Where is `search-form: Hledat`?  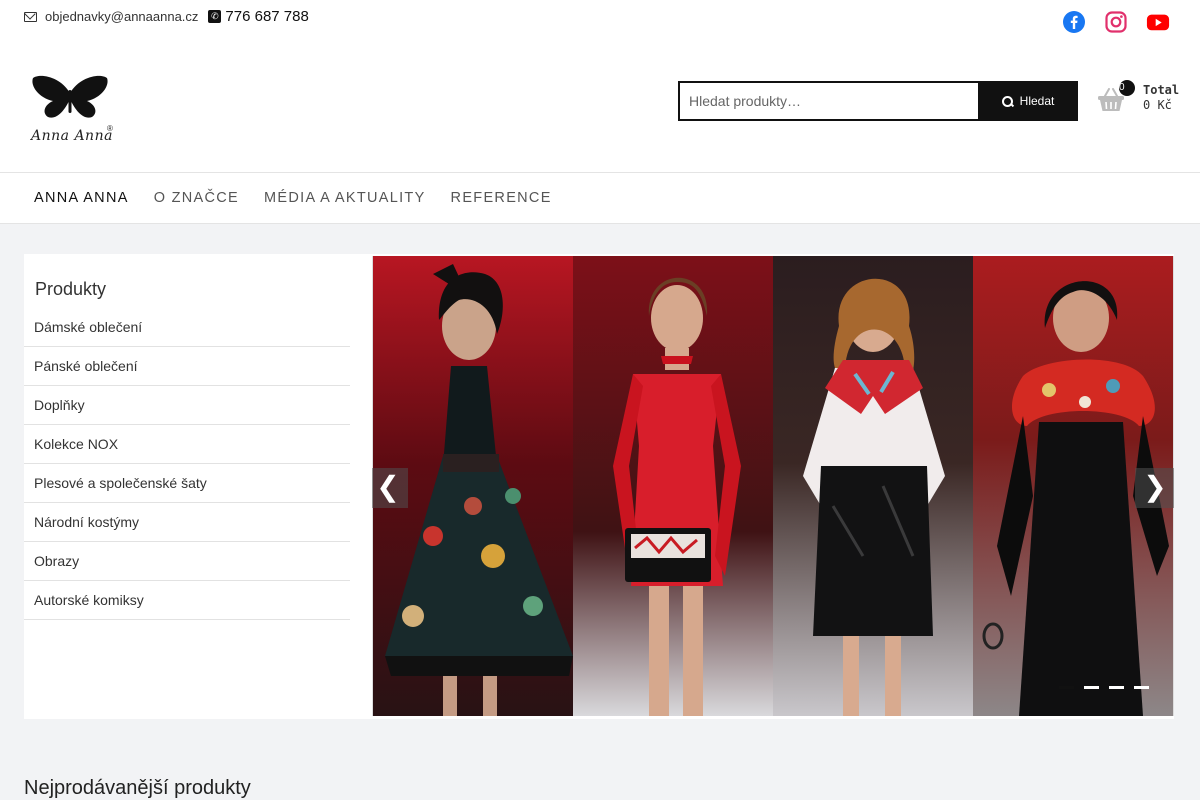 search-form: Hledat is located at coordinates (878, 101).